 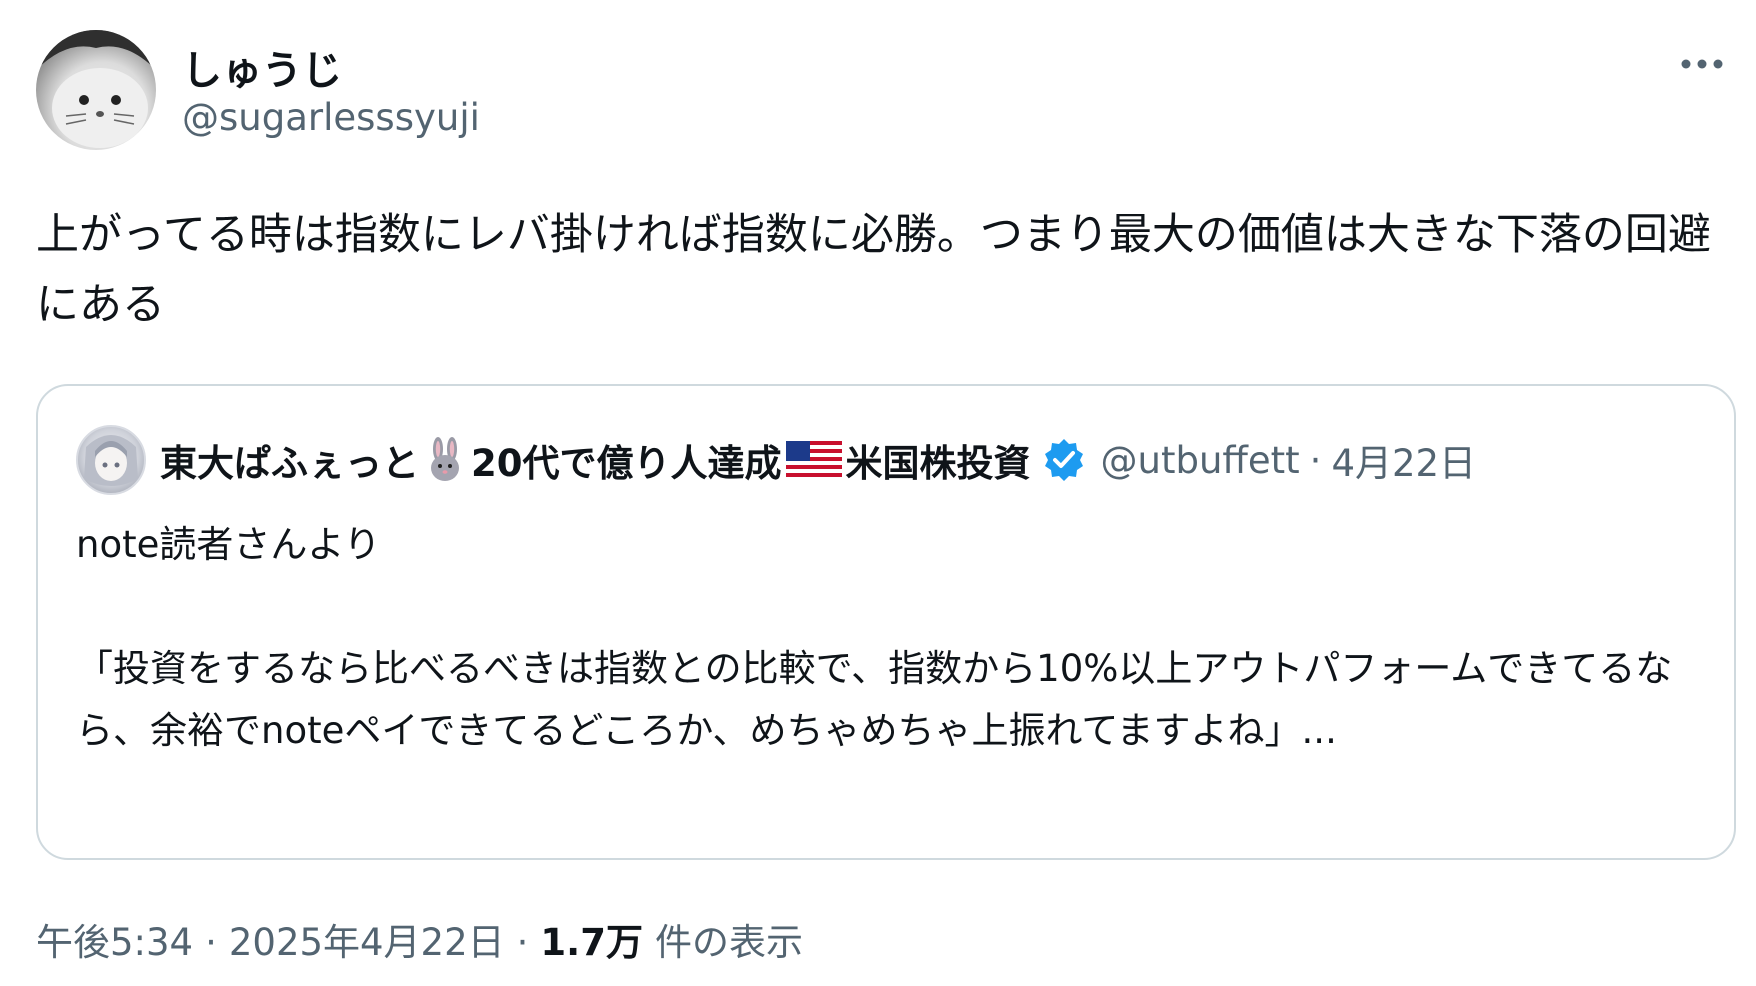 I want to click on quoted-name-part3: 米国株投資, so click(x=938, y=463).